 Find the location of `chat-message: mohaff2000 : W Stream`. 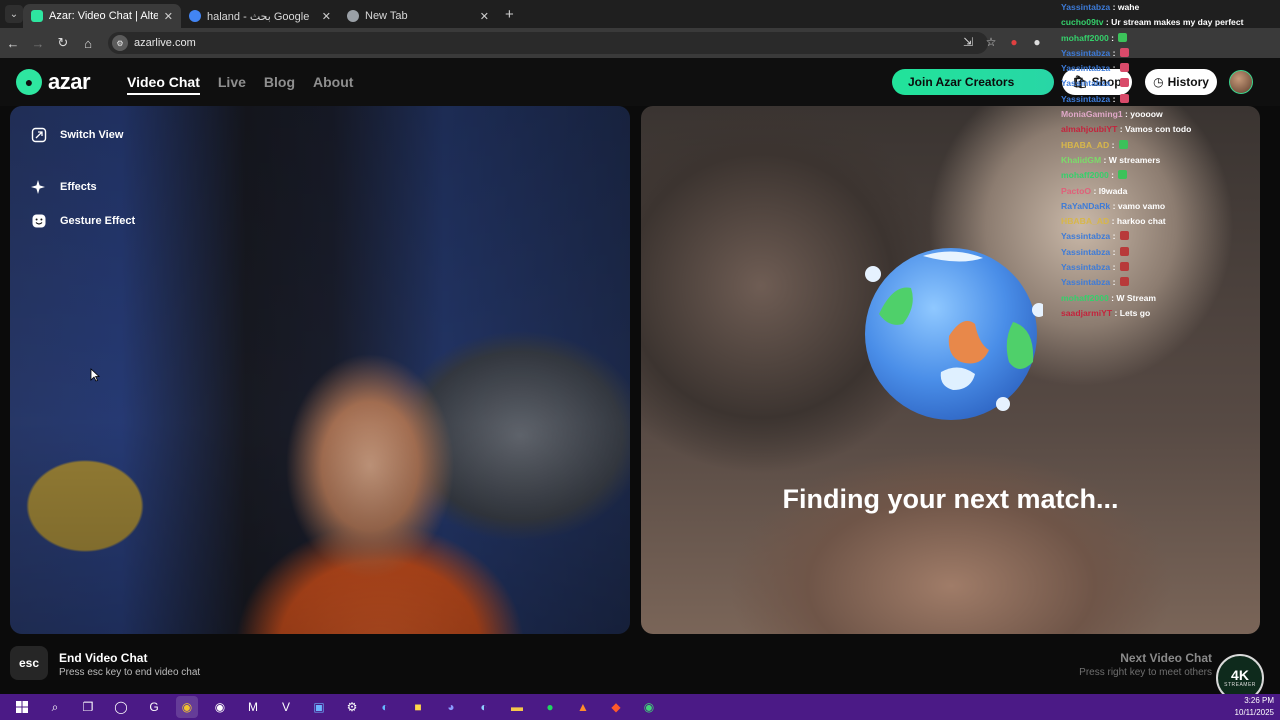

chat-message: mohaff2000 : W Stream is located at coordinates (1168, 298).